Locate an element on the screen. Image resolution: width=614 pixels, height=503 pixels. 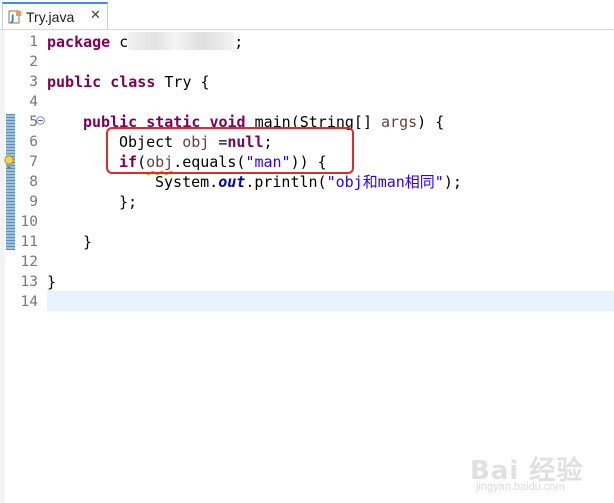
java-file-icon: J is located at coordinates (14, 17).